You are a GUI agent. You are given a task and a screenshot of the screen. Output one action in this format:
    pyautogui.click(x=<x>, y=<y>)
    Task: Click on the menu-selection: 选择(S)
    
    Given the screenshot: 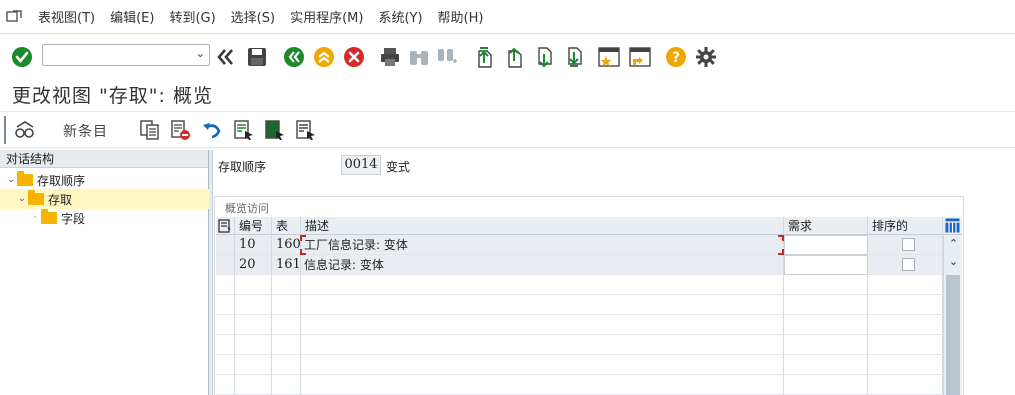 What is the action you would take?
    pyautogui.click(x=253, y=16)
    